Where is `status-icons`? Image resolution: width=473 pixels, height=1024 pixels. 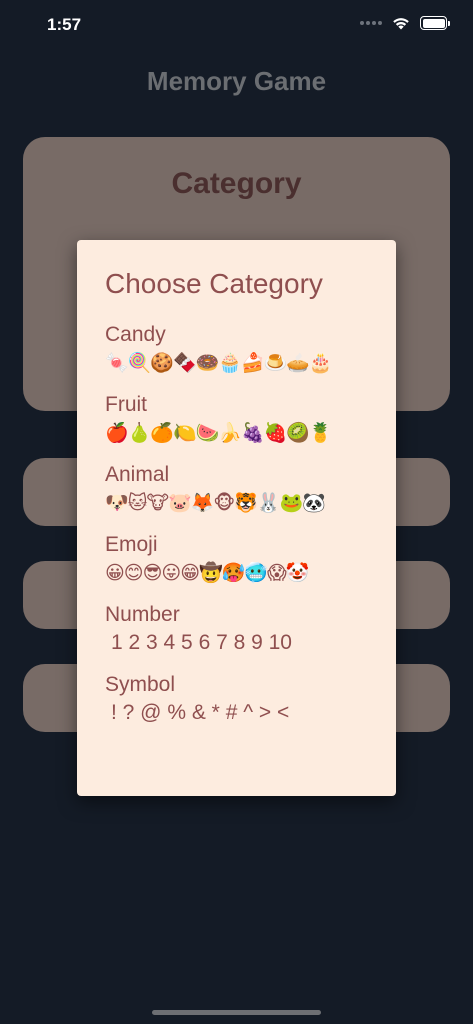 status-icons is located at coordinates (405, 23).